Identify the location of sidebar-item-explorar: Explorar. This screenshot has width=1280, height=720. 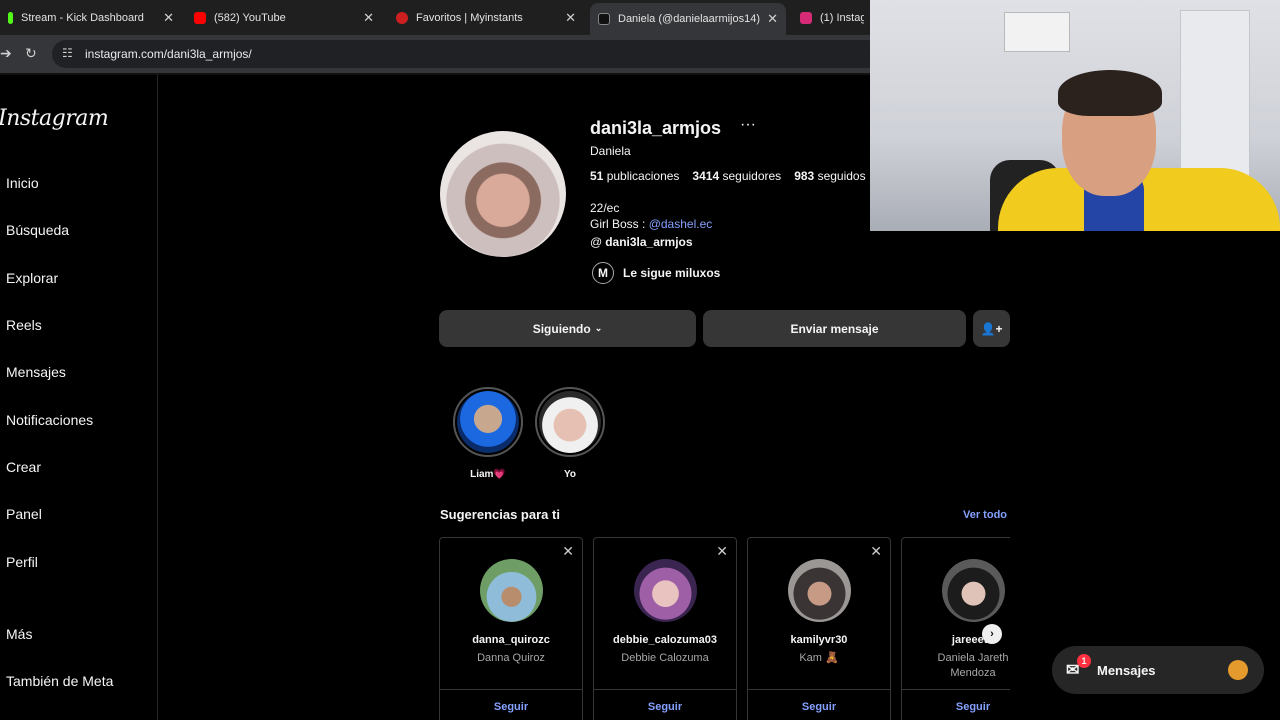
(32, 278).